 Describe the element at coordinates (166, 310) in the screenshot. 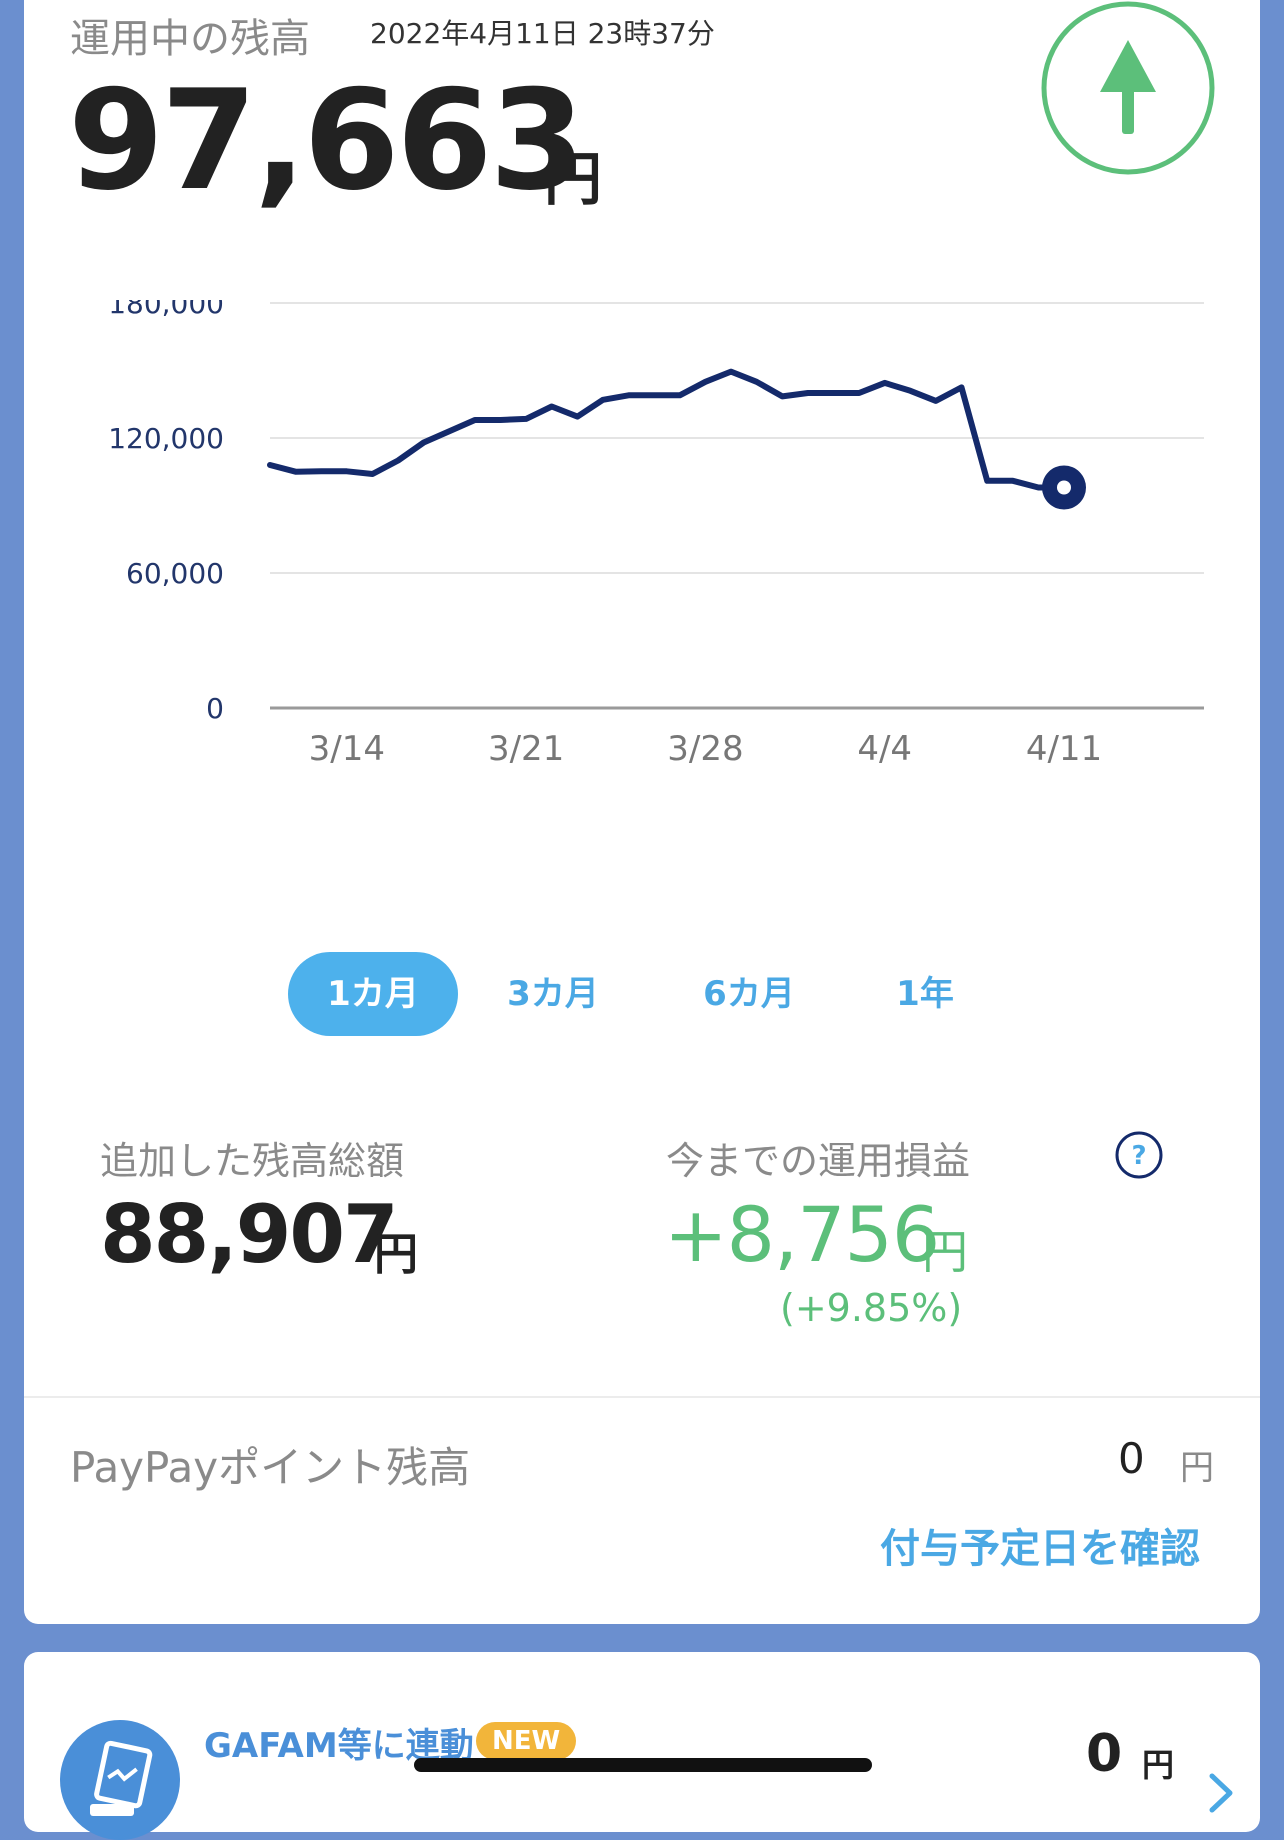

I see `y-tick-label: 180,000` at that location.